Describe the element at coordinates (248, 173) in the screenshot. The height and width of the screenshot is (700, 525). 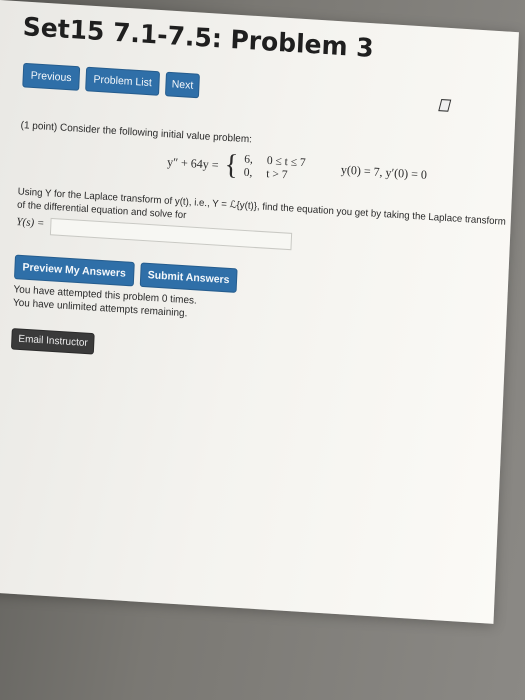
I see `case-2-value: 0,` at that location.